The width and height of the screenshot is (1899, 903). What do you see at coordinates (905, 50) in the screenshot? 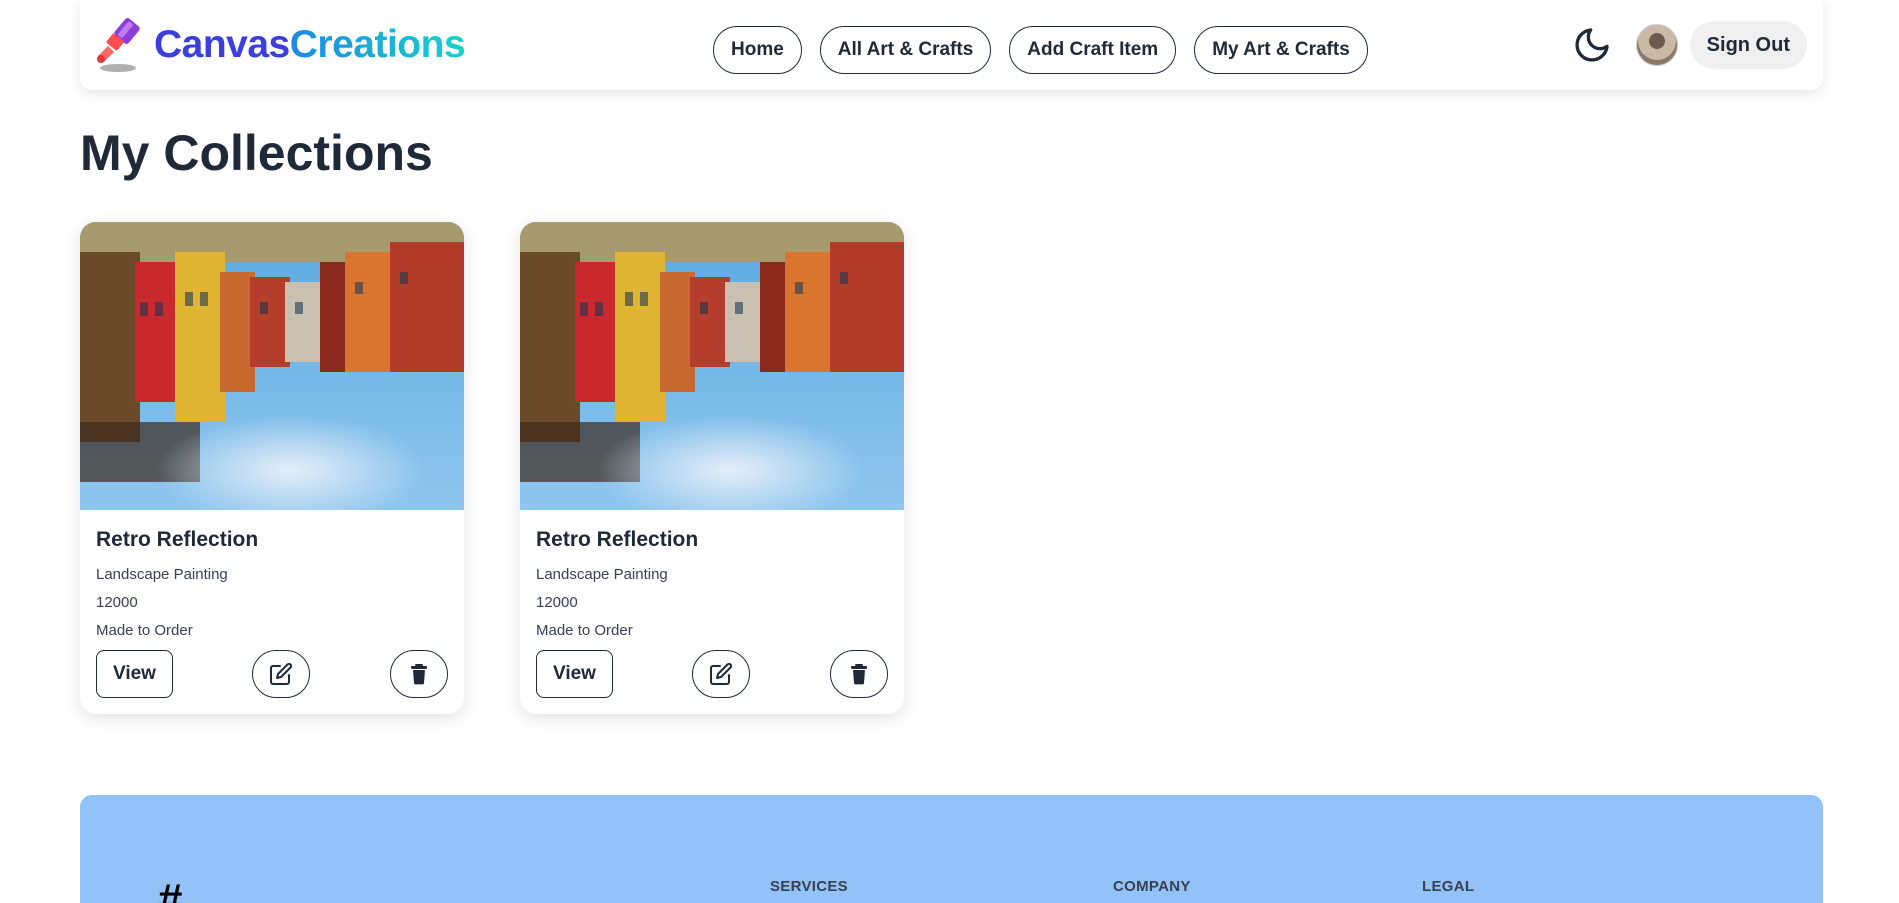
I see `nav-all-art-crafts: All Art & Crafts` at bounding box center [905, 50].